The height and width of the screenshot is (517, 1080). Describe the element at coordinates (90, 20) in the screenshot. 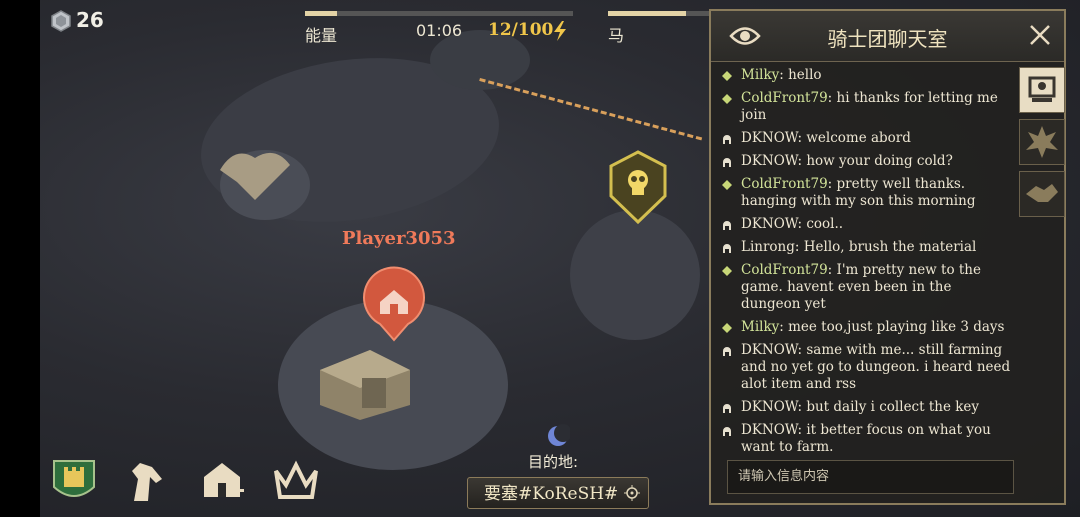

I see `gem-count: 26` at that location.